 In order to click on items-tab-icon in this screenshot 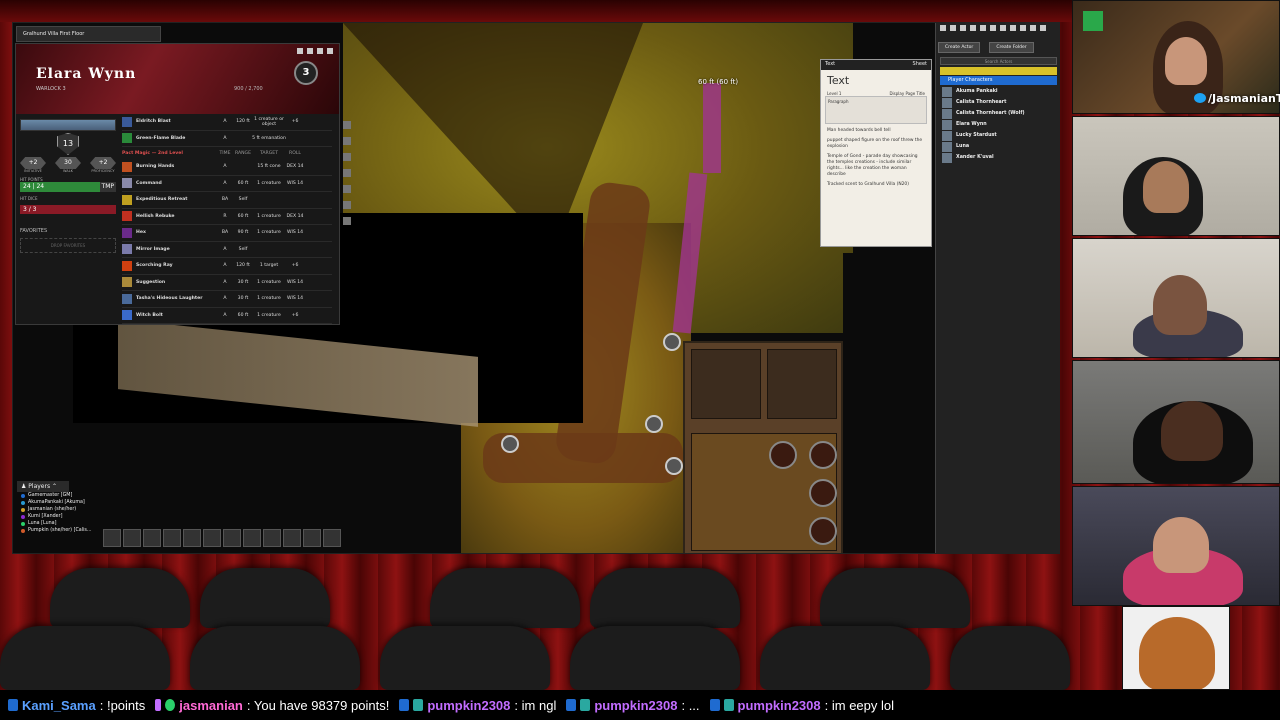, I will do `click(983, 28)`.